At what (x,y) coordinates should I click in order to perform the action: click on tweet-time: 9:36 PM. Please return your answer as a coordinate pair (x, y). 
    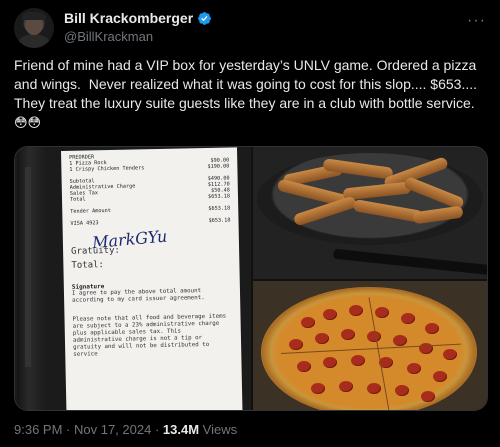
    Looking at the image, I should click on (38, 429).